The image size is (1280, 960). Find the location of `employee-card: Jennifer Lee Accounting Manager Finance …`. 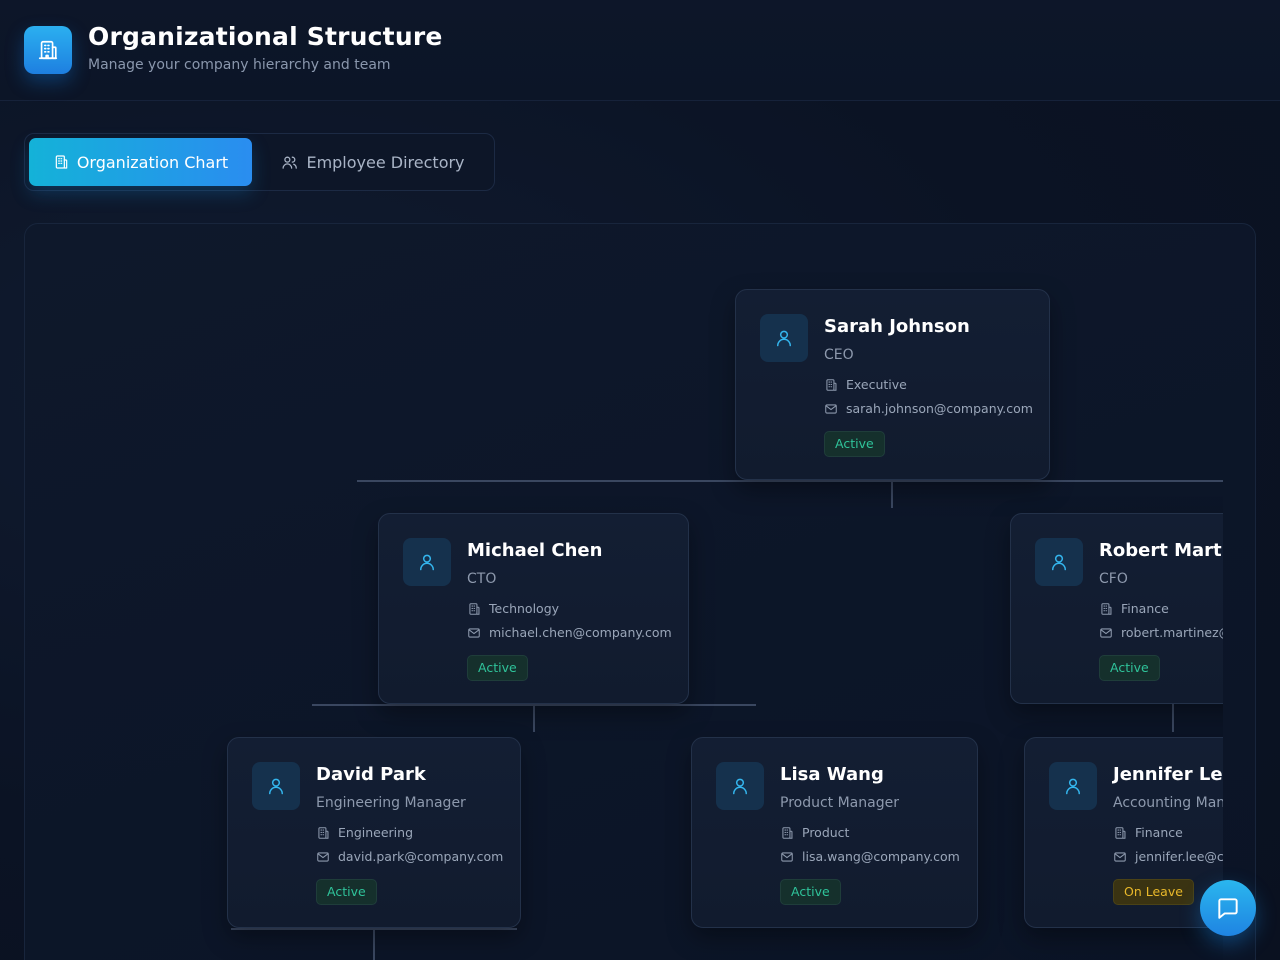

employee-card: Jennifer Lee Accounting Manager Finance … is located at coordinates (1123, 832).